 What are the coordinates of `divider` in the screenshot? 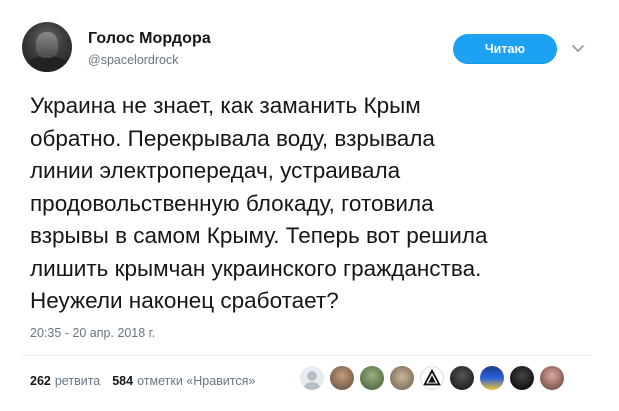 It's located at (306, 355).